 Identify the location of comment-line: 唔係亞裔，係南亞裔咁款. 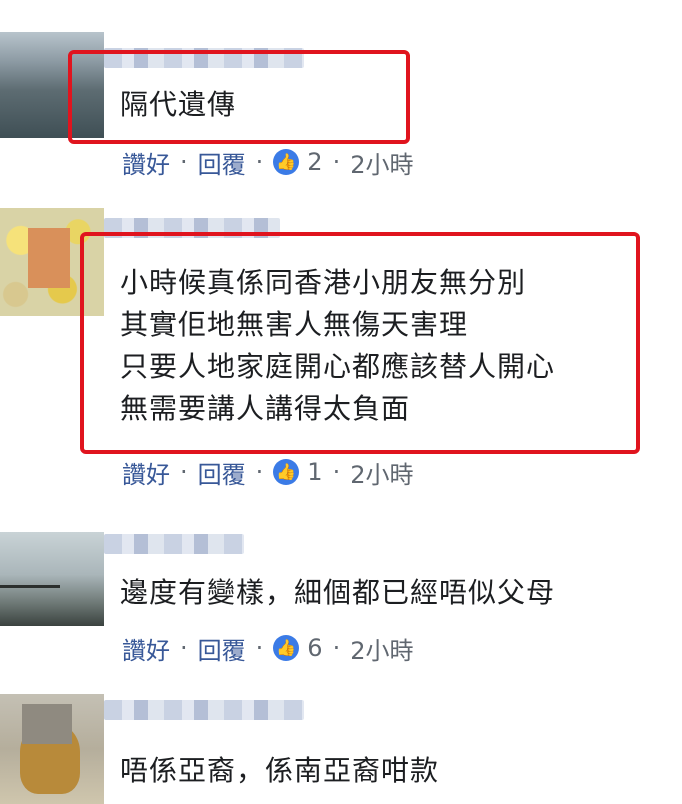
(280, 770).